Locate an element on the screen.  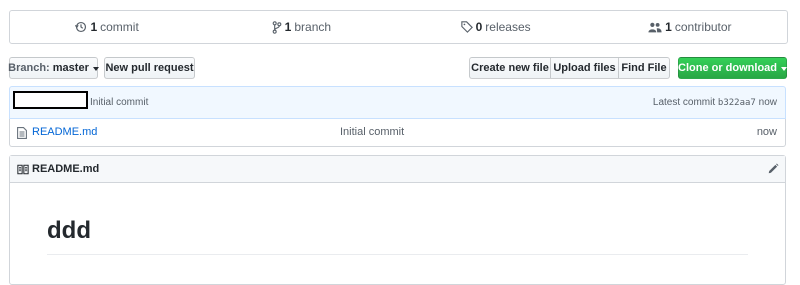
commit-tease: Initial commit Latest commit b322aa7 now is located at coordinates (397, 102).